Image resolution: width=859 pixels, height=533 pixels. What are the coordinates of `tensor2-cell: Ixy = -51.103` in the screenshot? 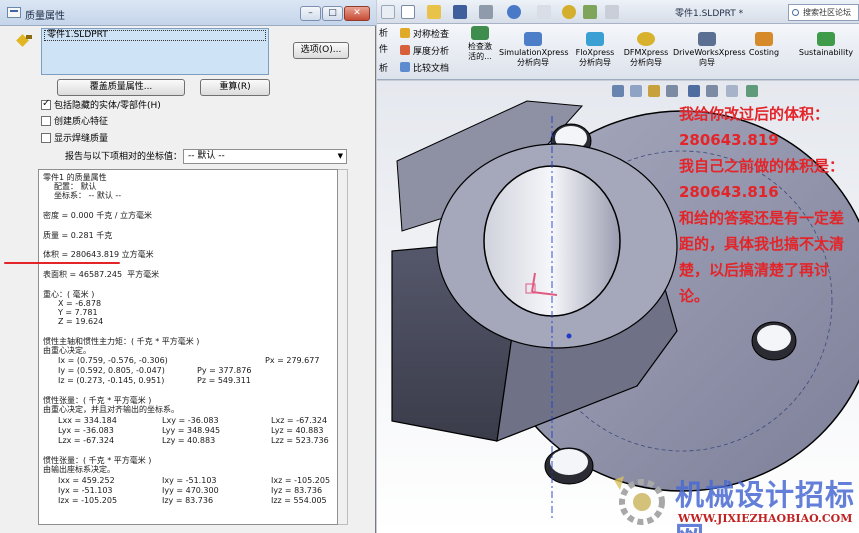 It's located at (189, 480).